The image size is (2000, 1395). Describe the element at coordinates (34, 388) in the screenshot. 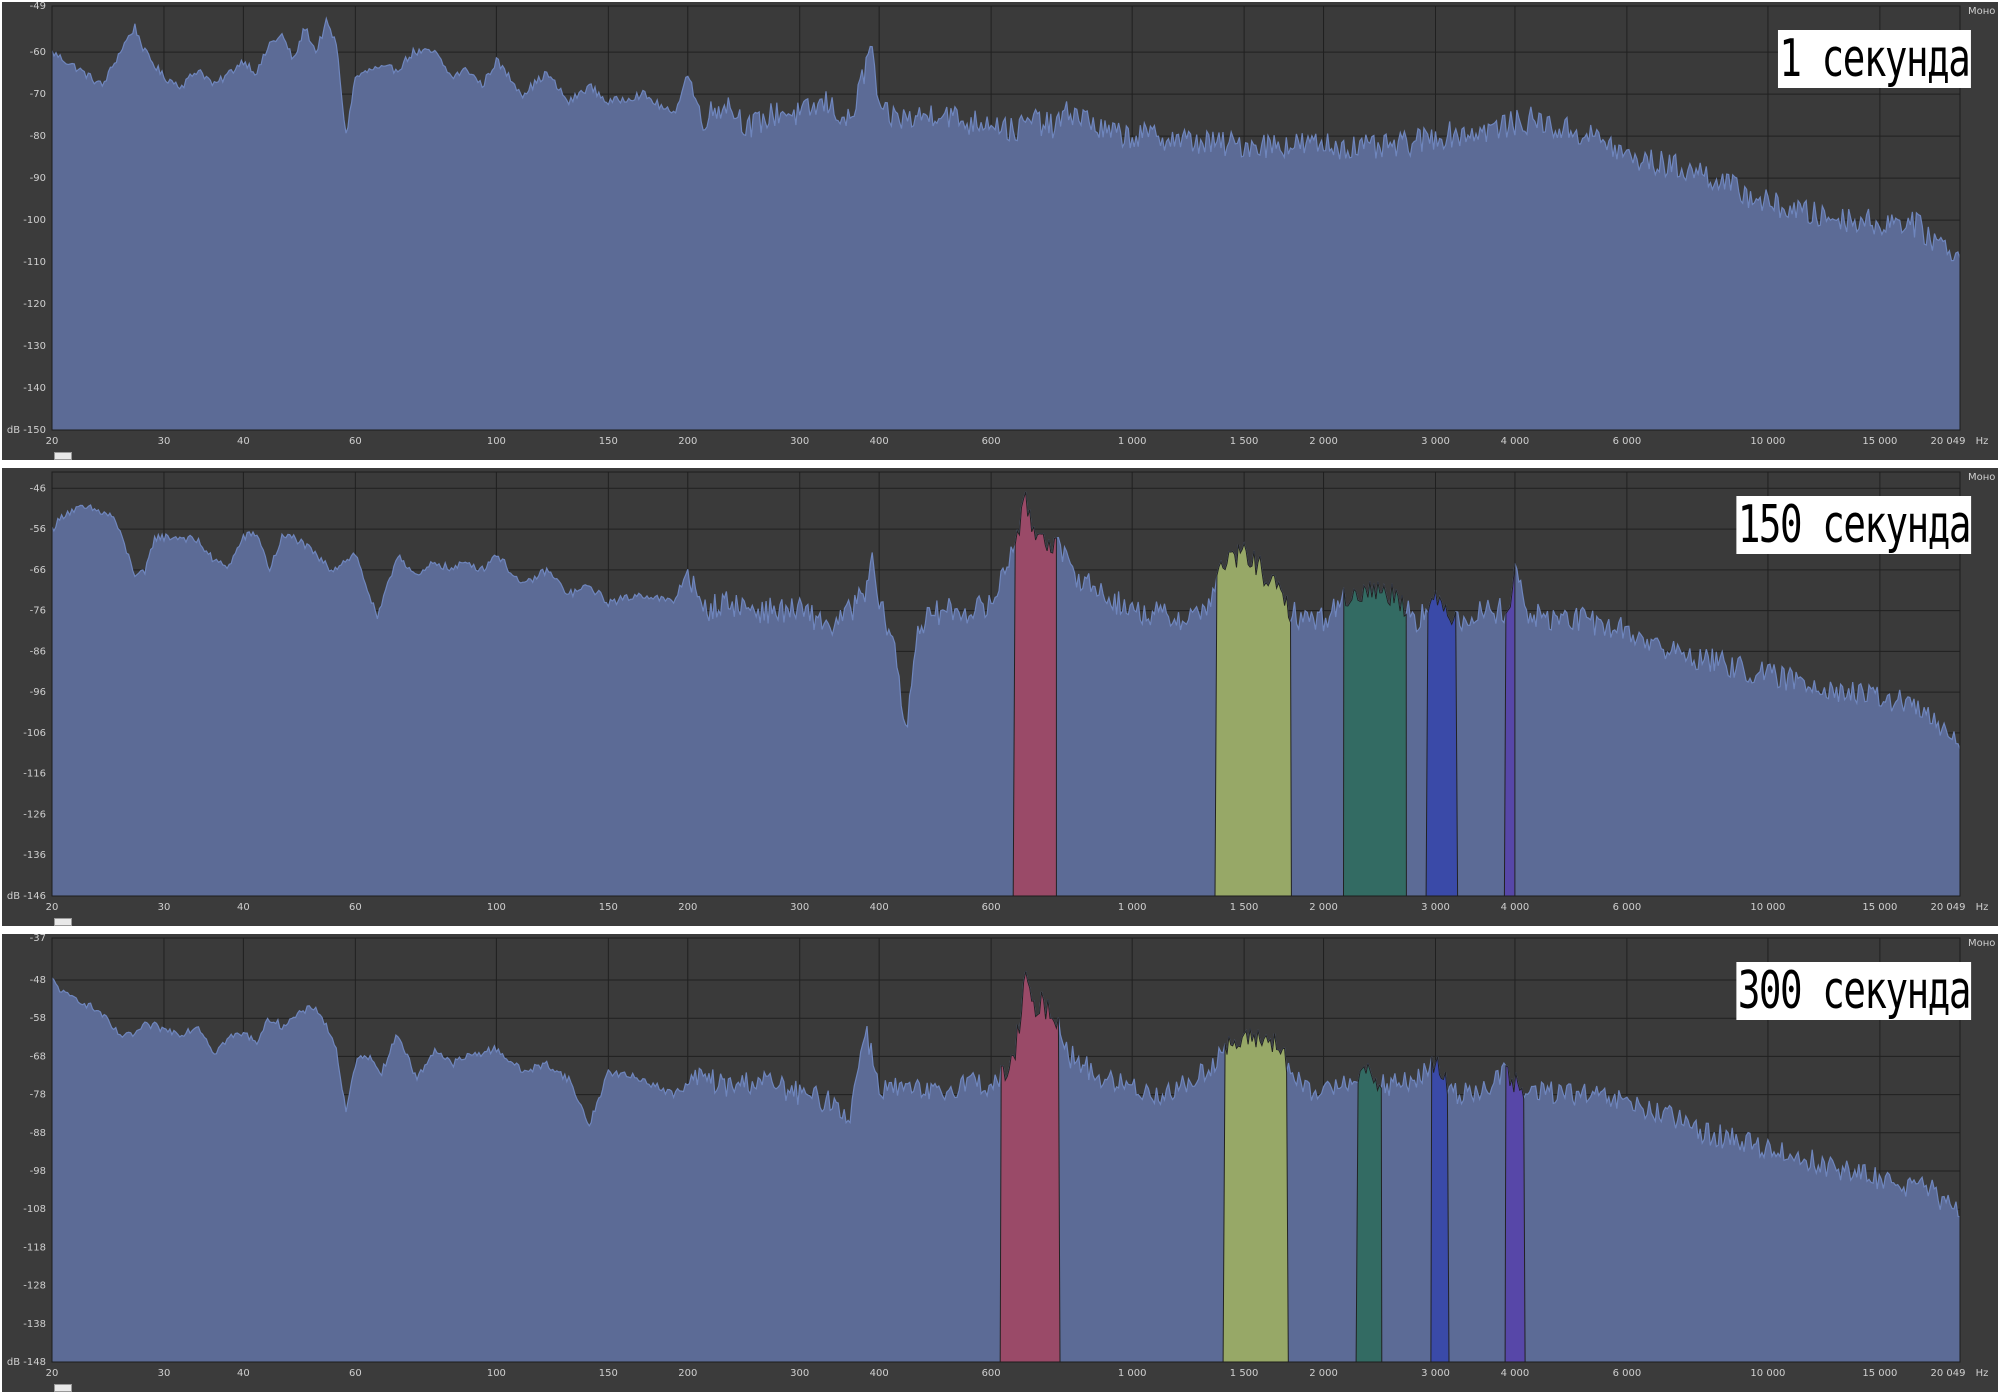

I see `y-tick-label: -140` at that location.